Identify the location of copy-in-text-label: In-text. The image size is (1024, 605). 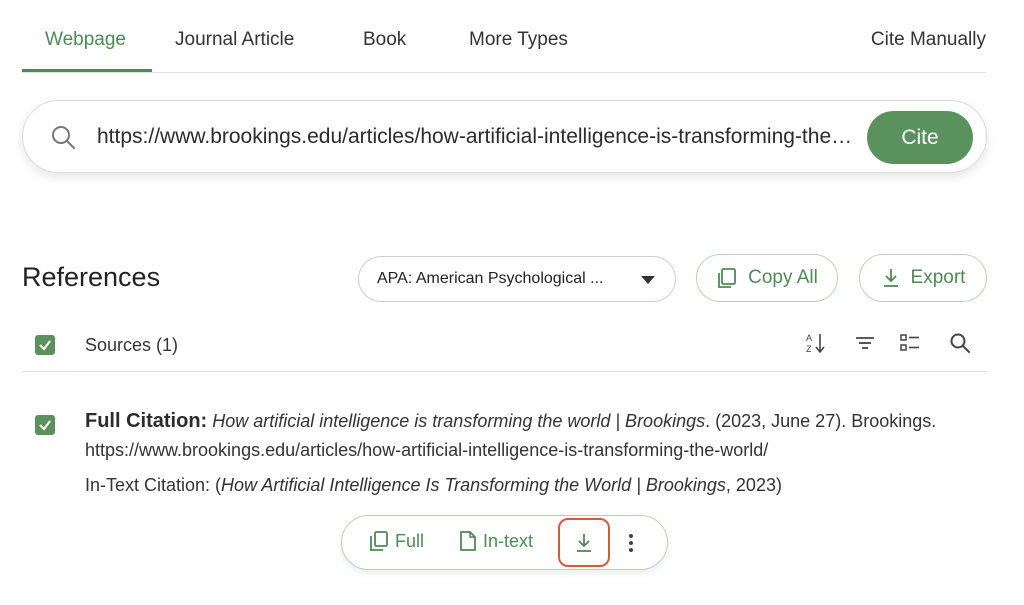
(508, 540).